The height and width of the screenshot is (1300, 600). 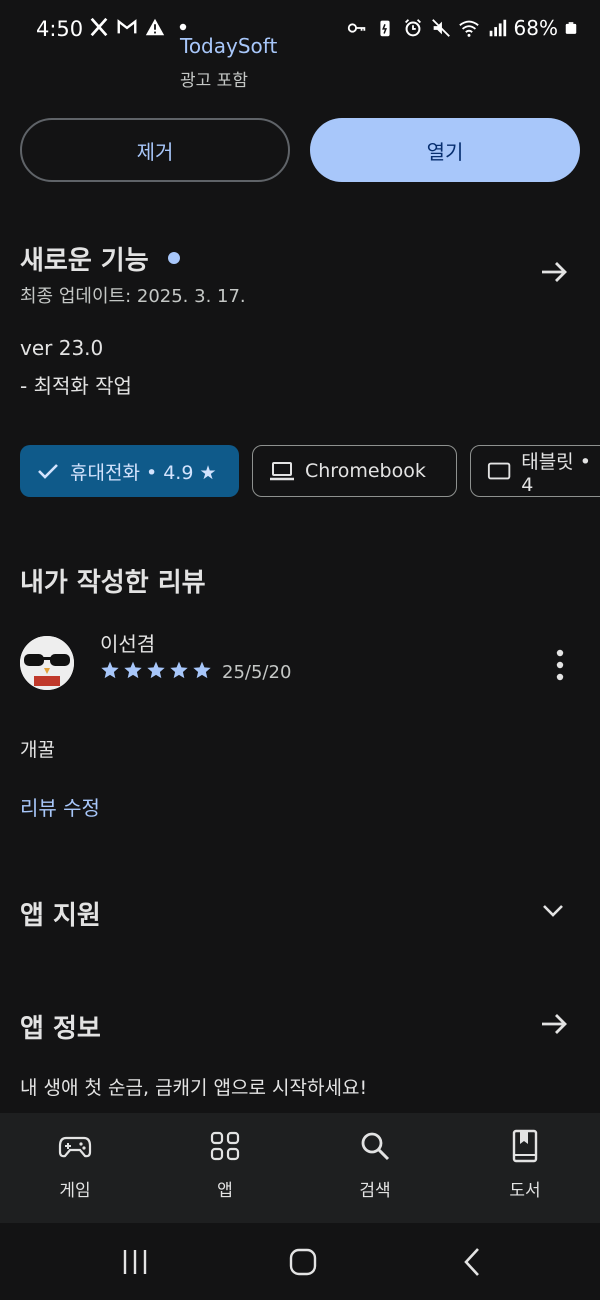 I want to click on app-description: 내 생애 첫 순금, 금캐기 앱으로 시작하세요!, so click(x=194, y=1088).